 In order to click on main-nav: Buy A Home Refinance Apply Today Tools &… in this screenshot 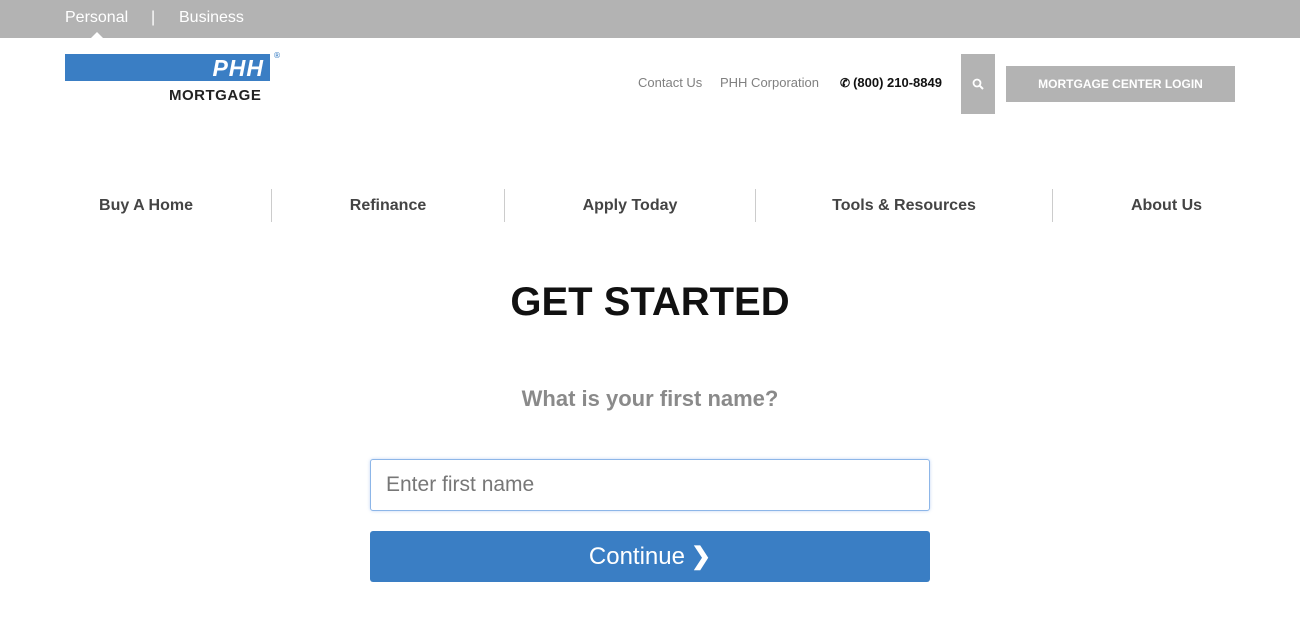, I will do `click(650, 205)`.